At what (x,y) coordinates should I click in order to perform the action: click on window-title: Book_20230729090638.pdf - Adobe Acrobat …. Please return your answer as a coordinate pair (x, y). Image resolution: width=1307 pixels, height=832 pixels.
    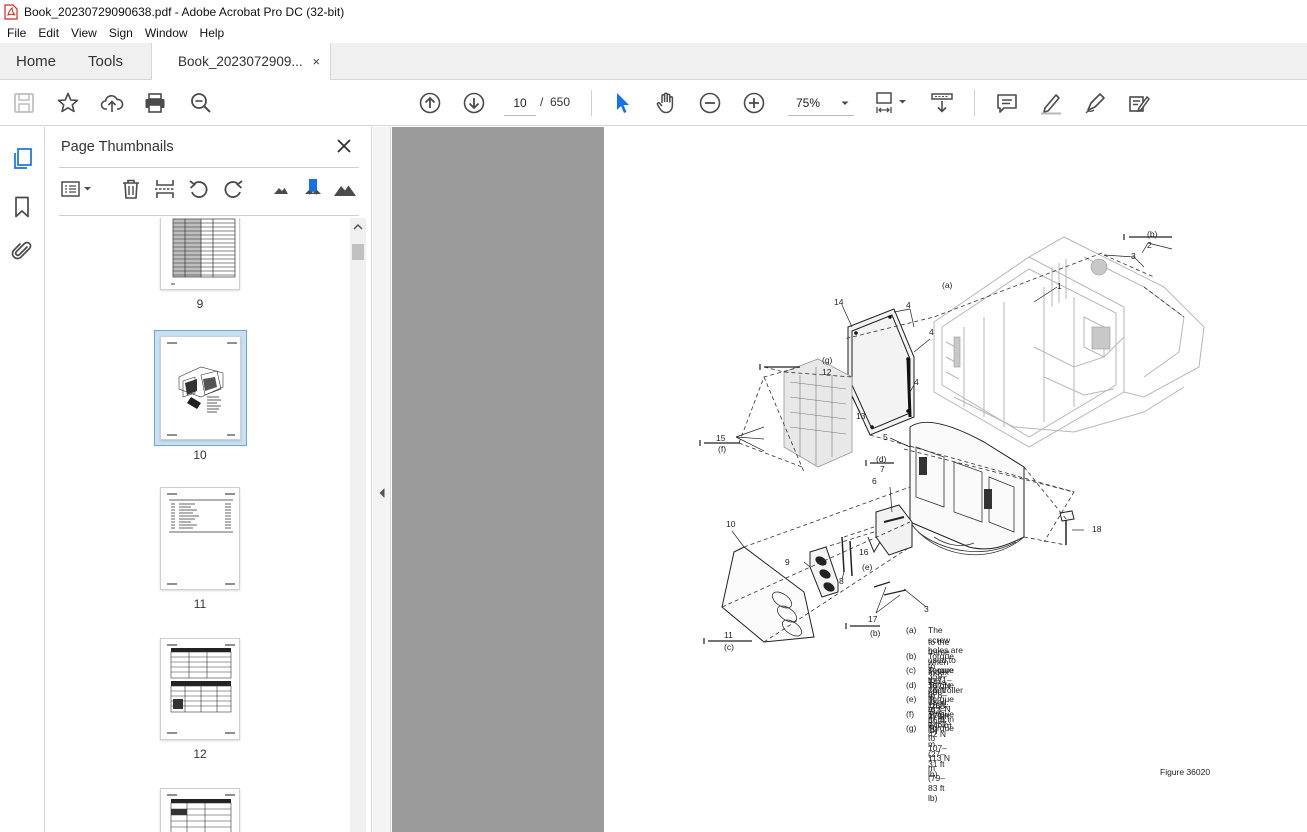
    Looking at the image, I should click on (184, 11).